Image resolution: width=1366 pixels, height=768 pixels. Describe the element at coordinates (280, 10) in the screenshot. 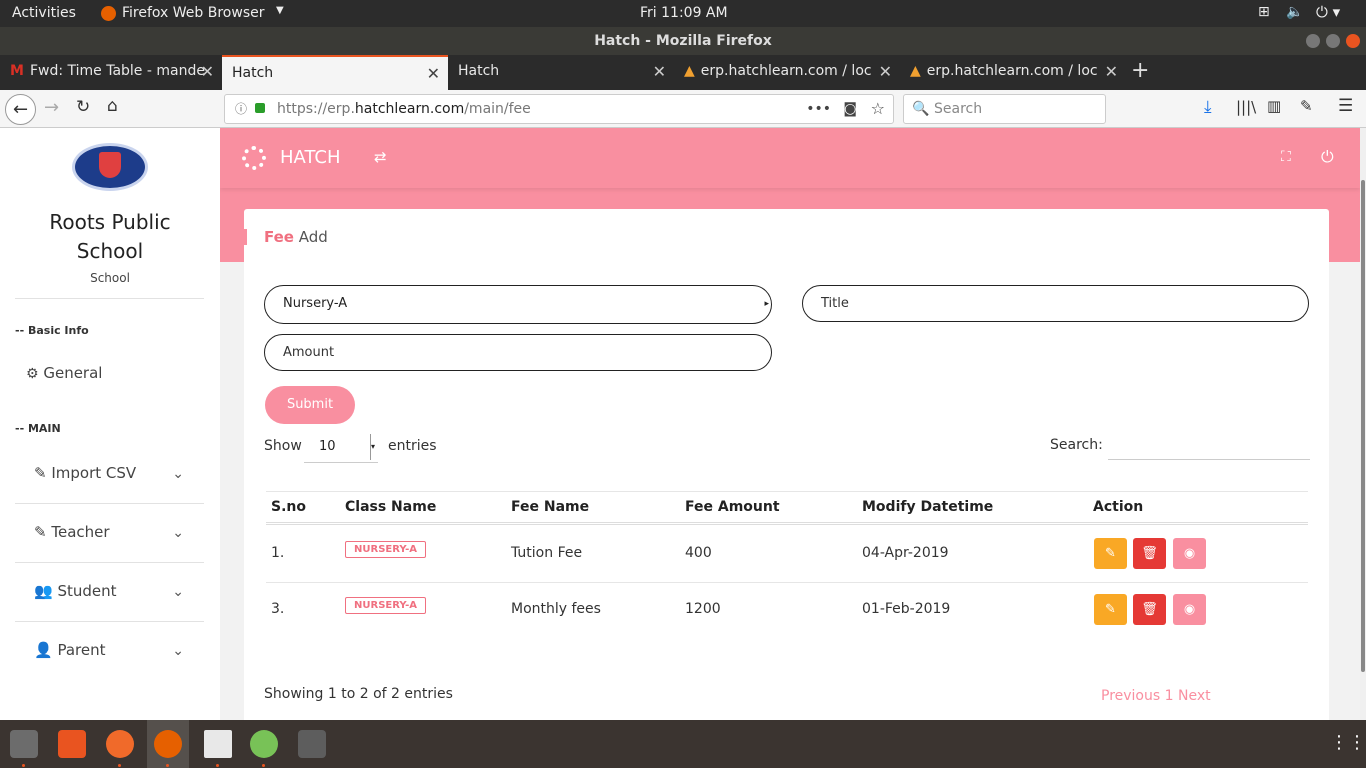

I see `chevron-down-icon: ▼` at that location.